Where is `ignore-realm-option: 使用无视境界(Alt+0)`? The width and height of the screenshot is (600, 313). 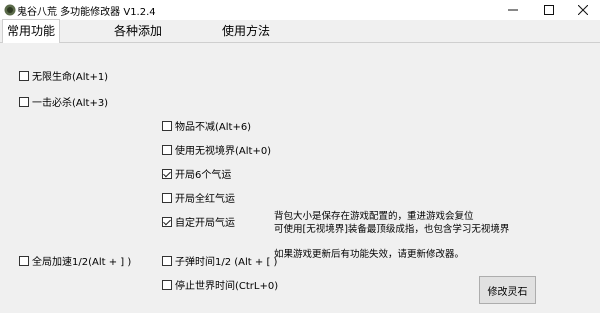 ignore-realm-option: 使用无视境界(Alt+0) is located at coordinates (216, 149).